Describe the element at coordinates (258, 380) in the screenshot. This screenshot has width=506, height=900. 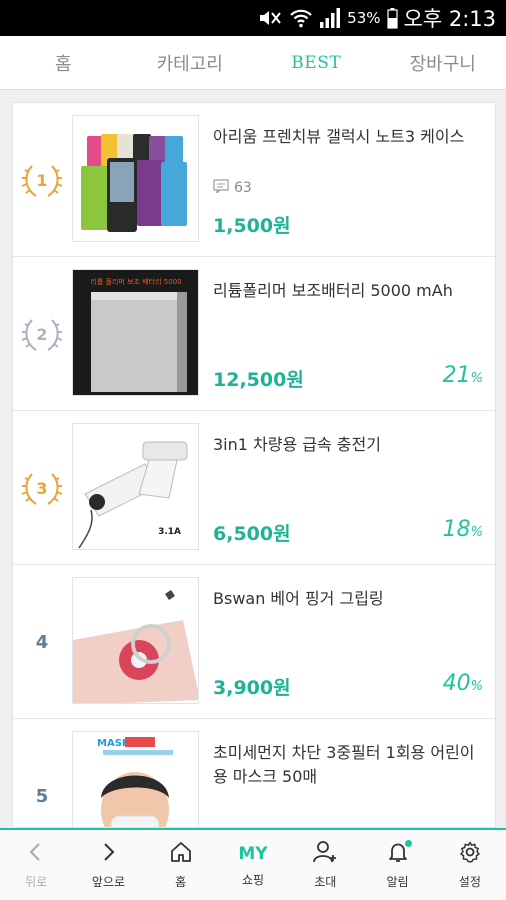
I see `product-price: 12,500원` at that location.